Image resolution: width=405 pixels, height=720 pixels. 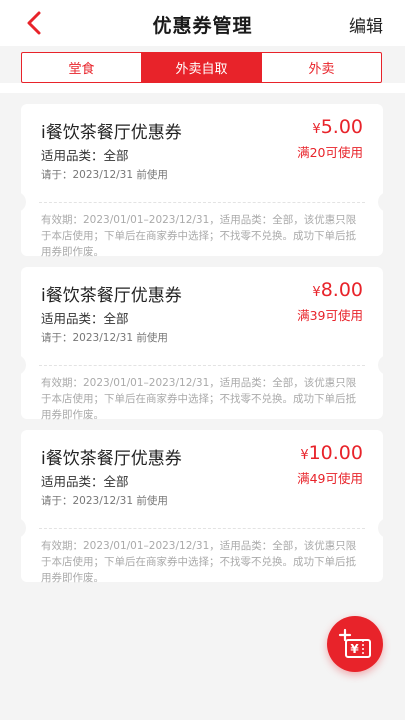 What do you see at coordinates (354, 649) in the screenshot?
I see `yen-glyph: ¥` at bounding box center [354, 649].